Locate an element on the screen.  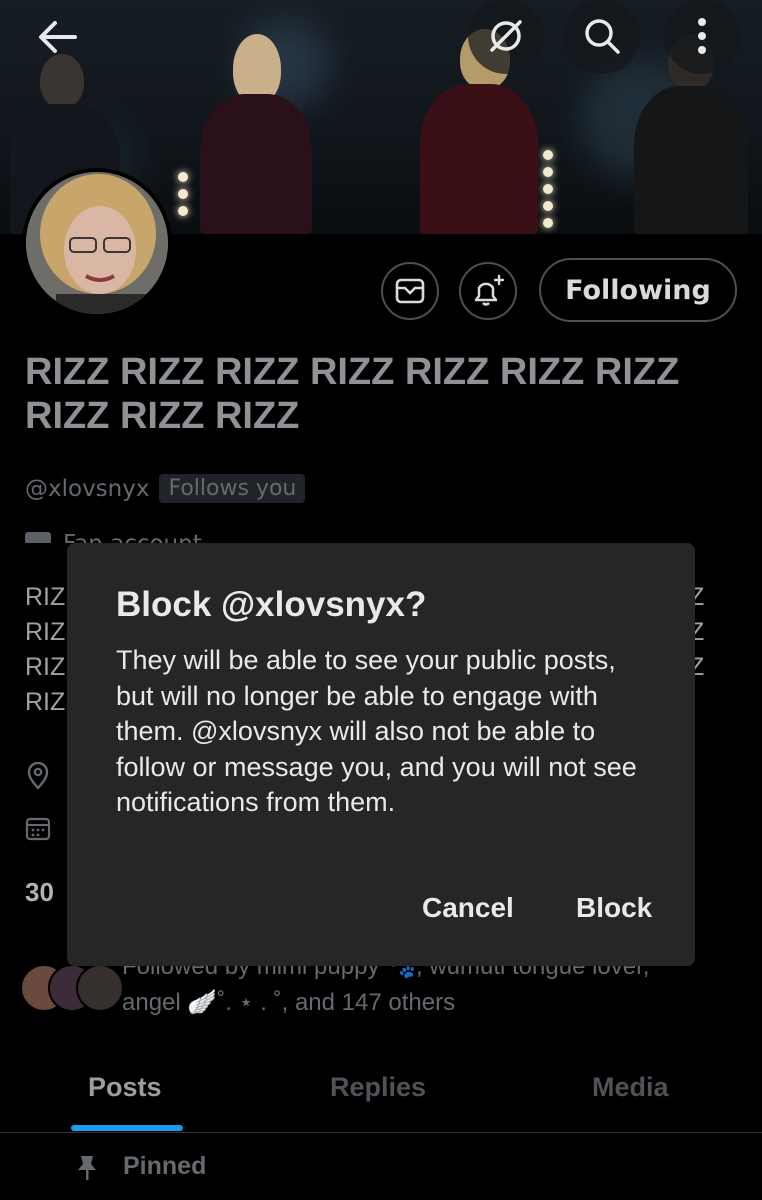
notifications-button is located at coordinates (488, 291).